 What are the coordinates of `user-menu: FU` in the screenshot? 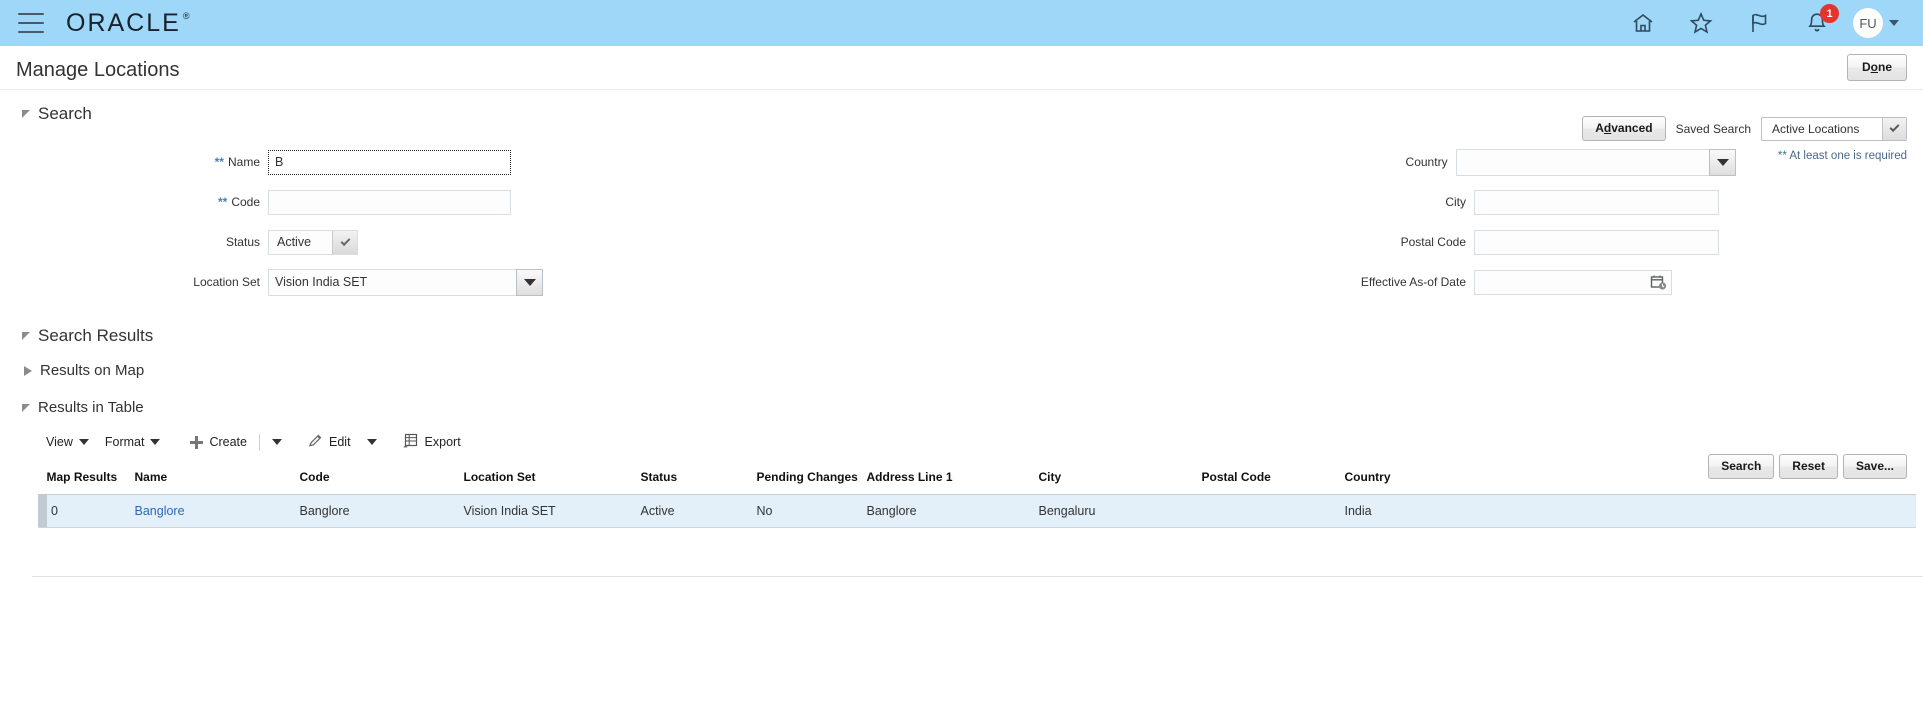 It's located at (1876, 23).